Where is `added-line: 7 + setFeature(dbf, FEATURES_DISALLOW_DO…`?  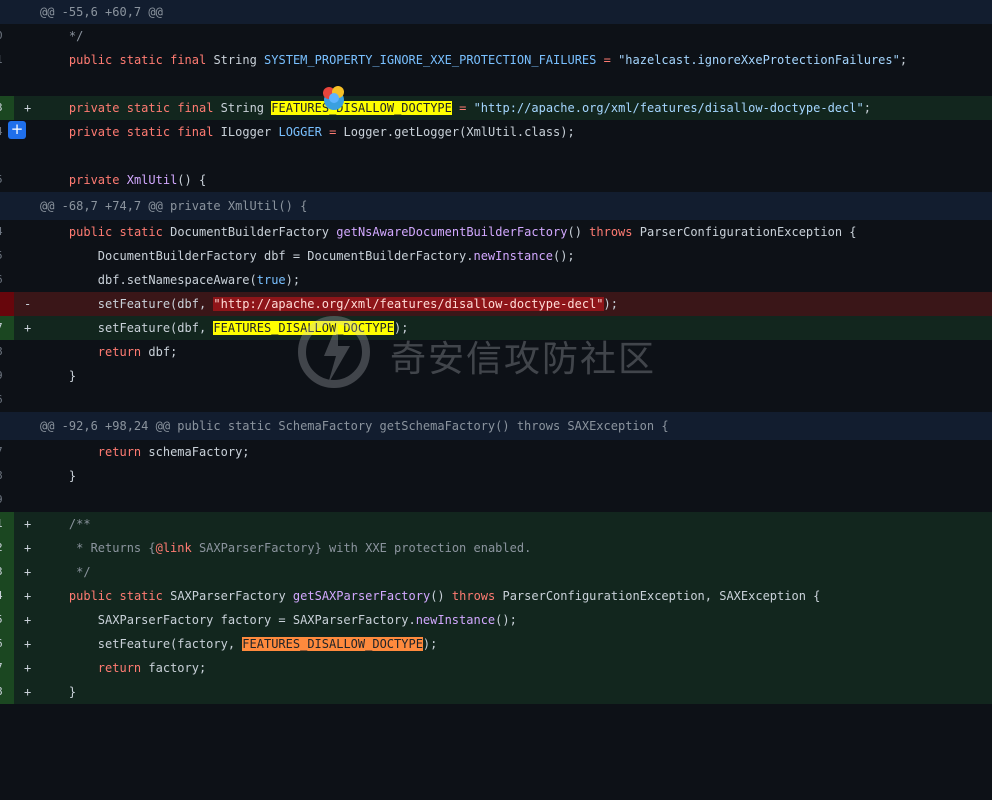
added-line: 7 + setFeature(dbf, FEATURES_DISALLOW_DO… is located at coordinates (496, 328).